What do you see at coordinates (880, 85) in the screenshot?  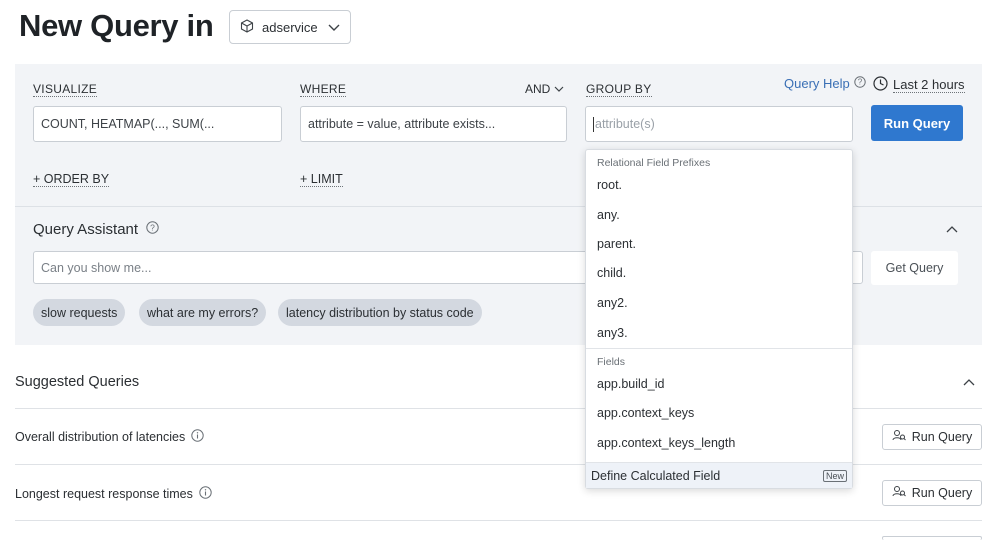 I see `clock-icon` at bounding box center [880, 85].